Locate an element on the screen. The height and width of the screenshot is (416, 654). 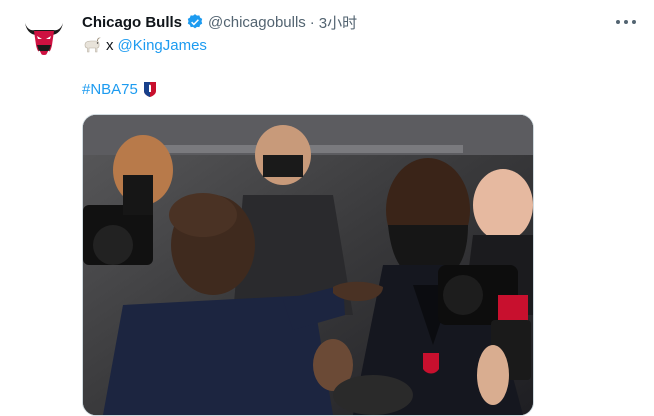
mention-link: @KingJames is located at coordinates (162, 45).